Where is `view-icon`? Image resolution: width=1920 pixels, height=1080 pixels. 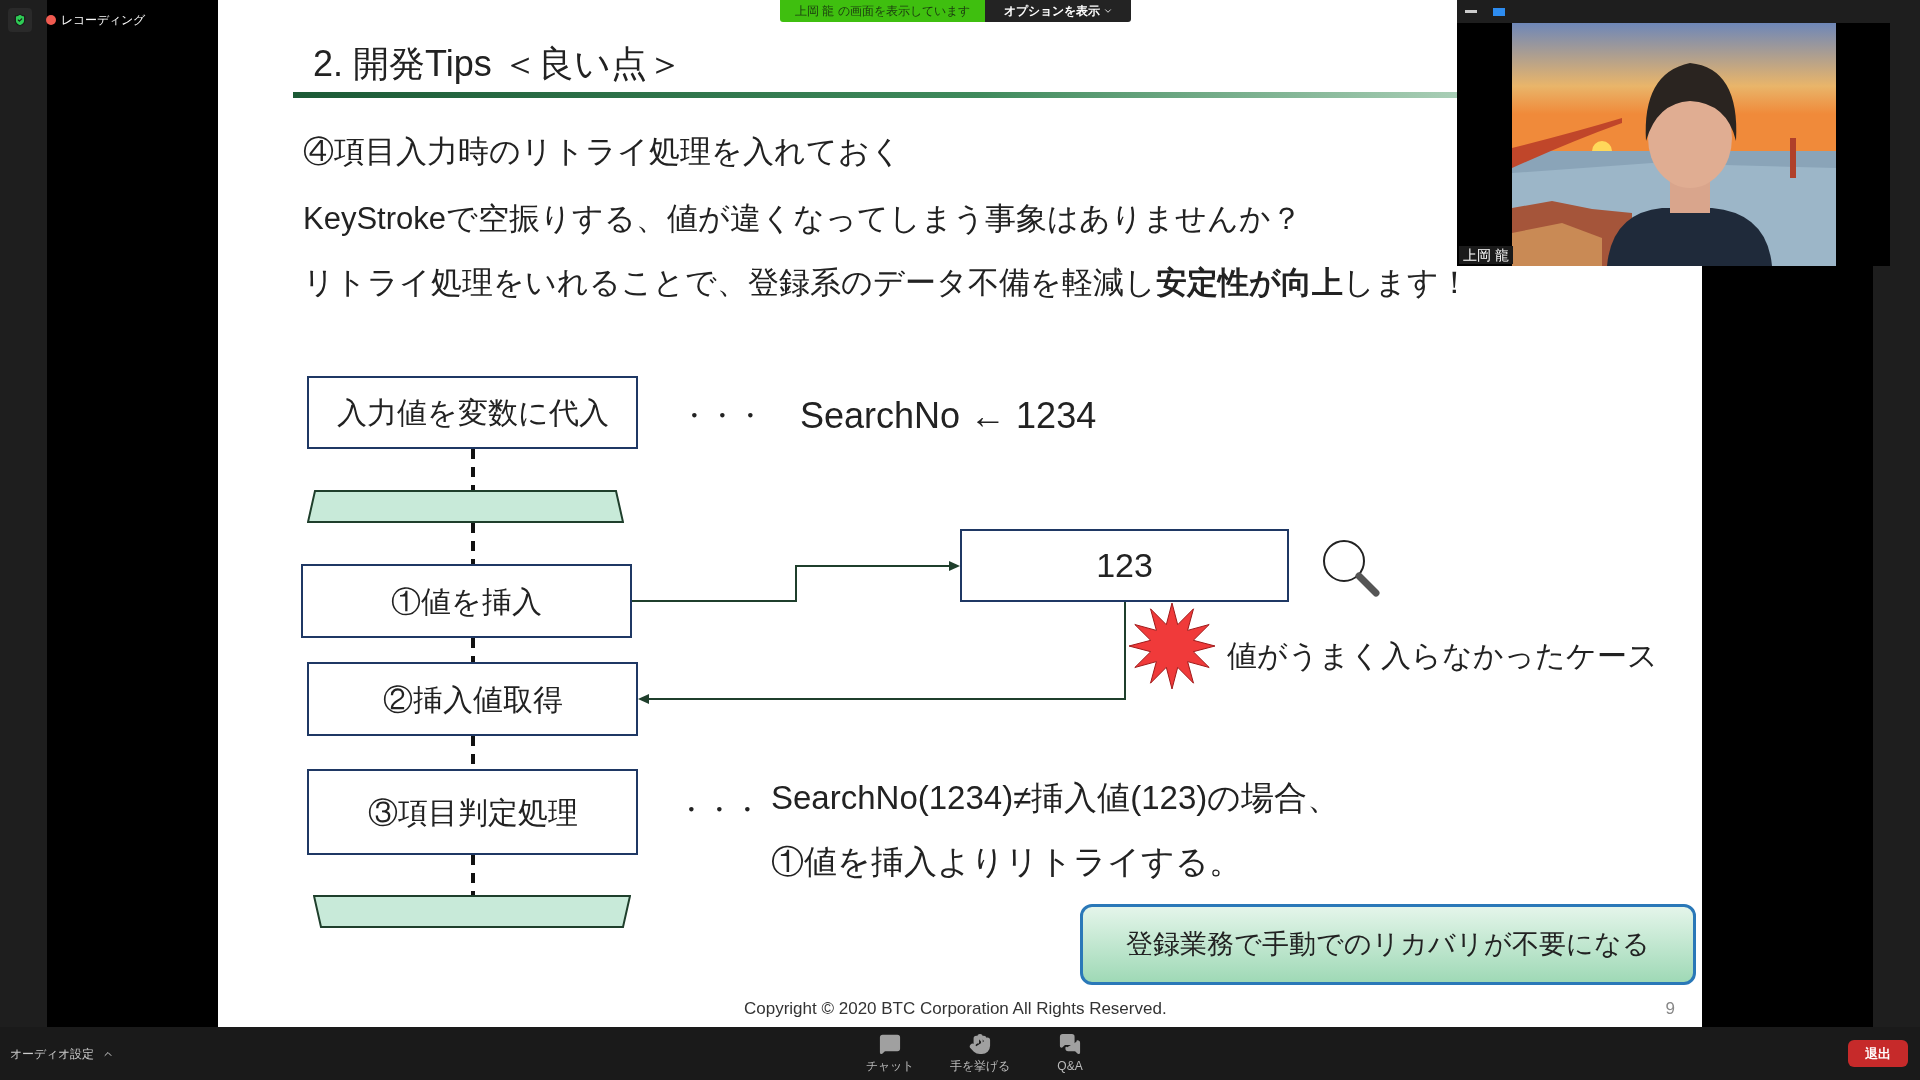
view-icon is located at coordinates (1499, 11).